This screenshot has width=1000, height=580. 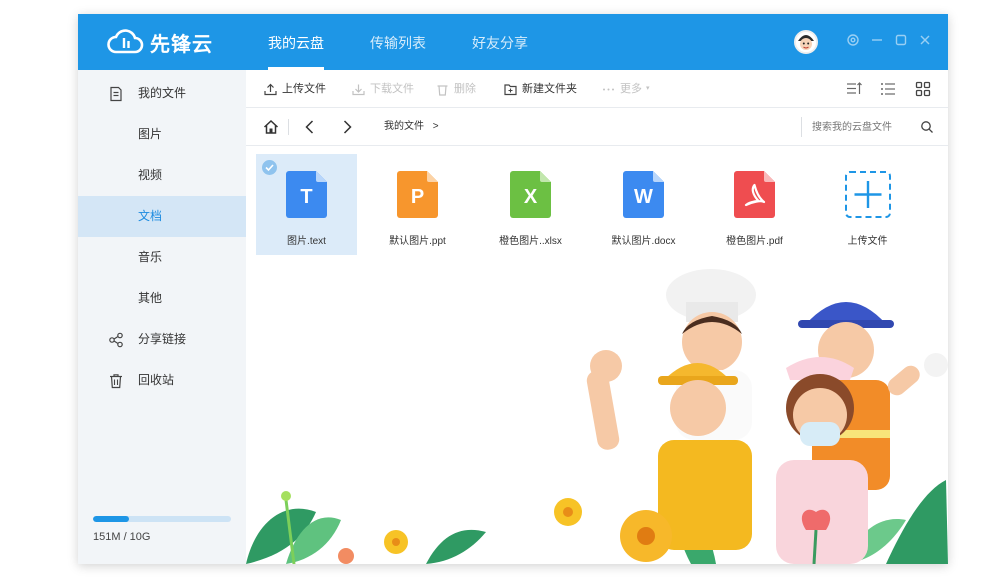 I want to click on sidebar-item-my-files: 我的文件, so click(x=162, y=93).